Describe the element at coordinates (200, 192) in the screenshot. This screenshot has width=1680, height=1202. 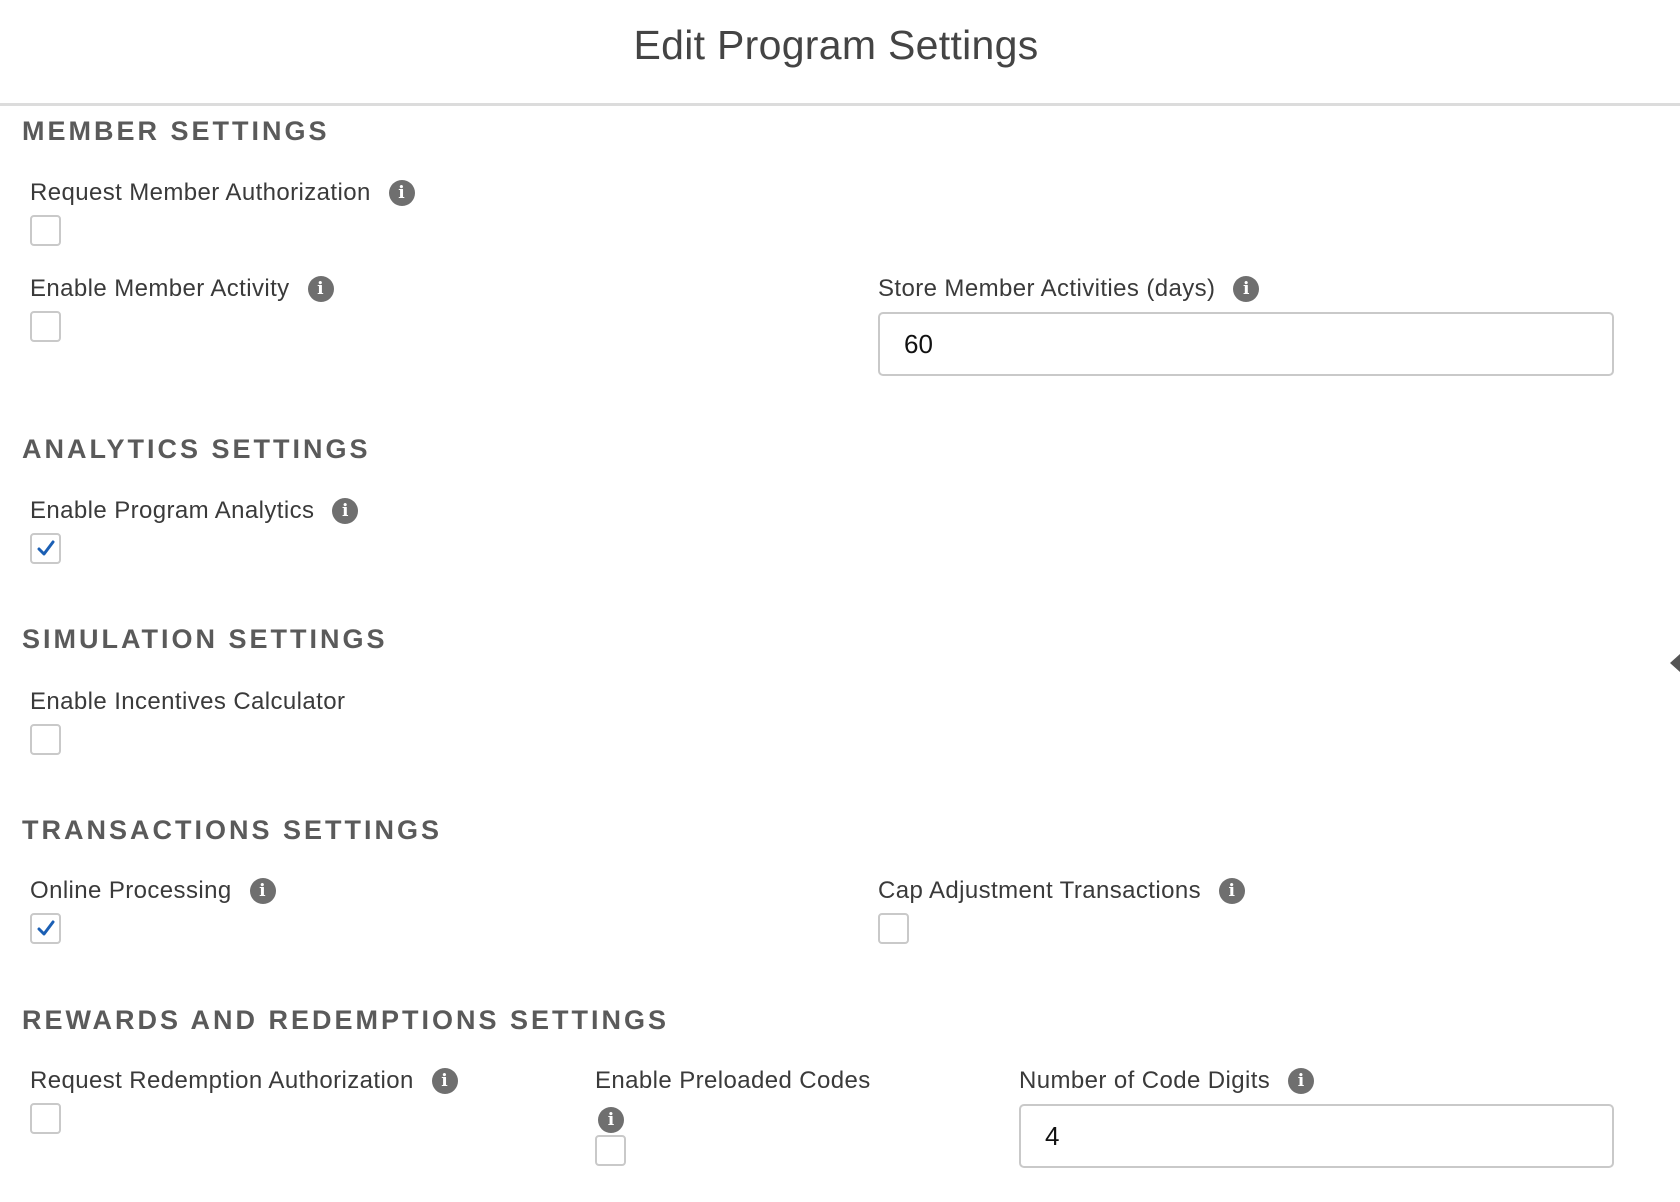
I see `request-member-authorization-label: Request Member Authorization` at that location.